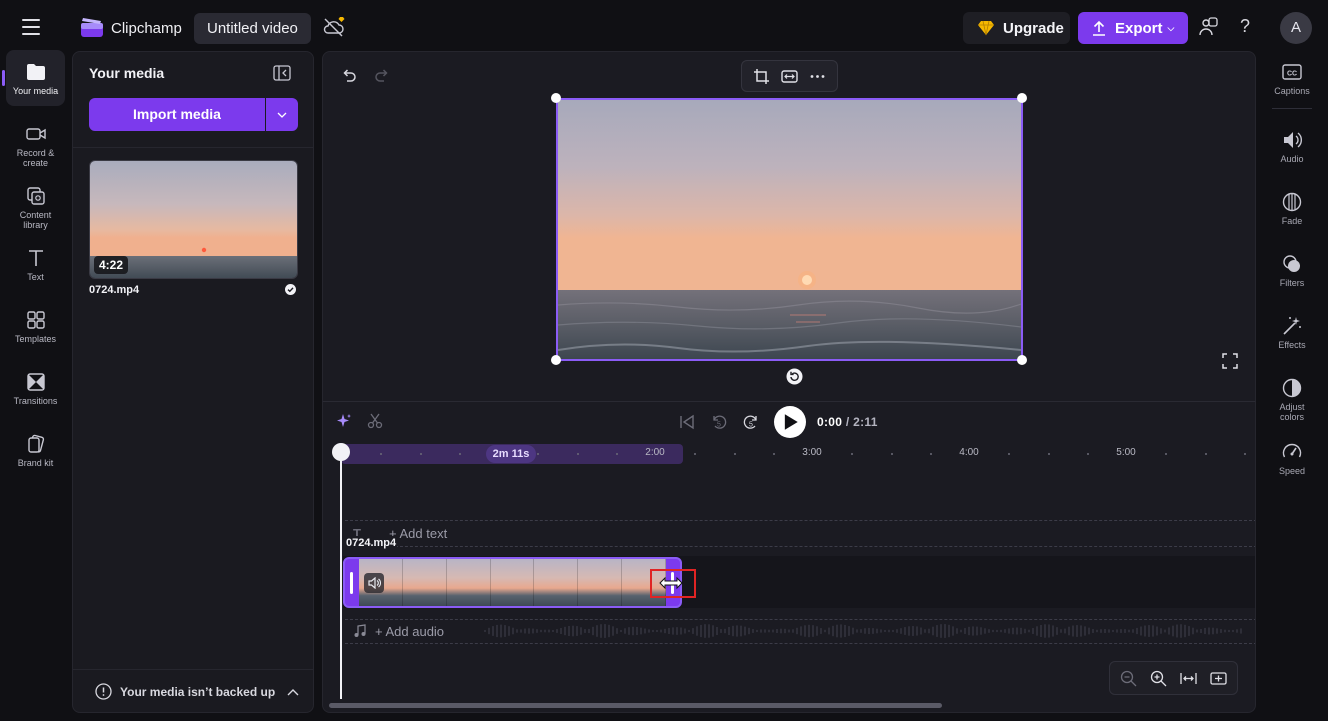 This screenshot has height=721, width=1328. I want to click on sidebar-item-fade: Fade, so click(1292, 211).